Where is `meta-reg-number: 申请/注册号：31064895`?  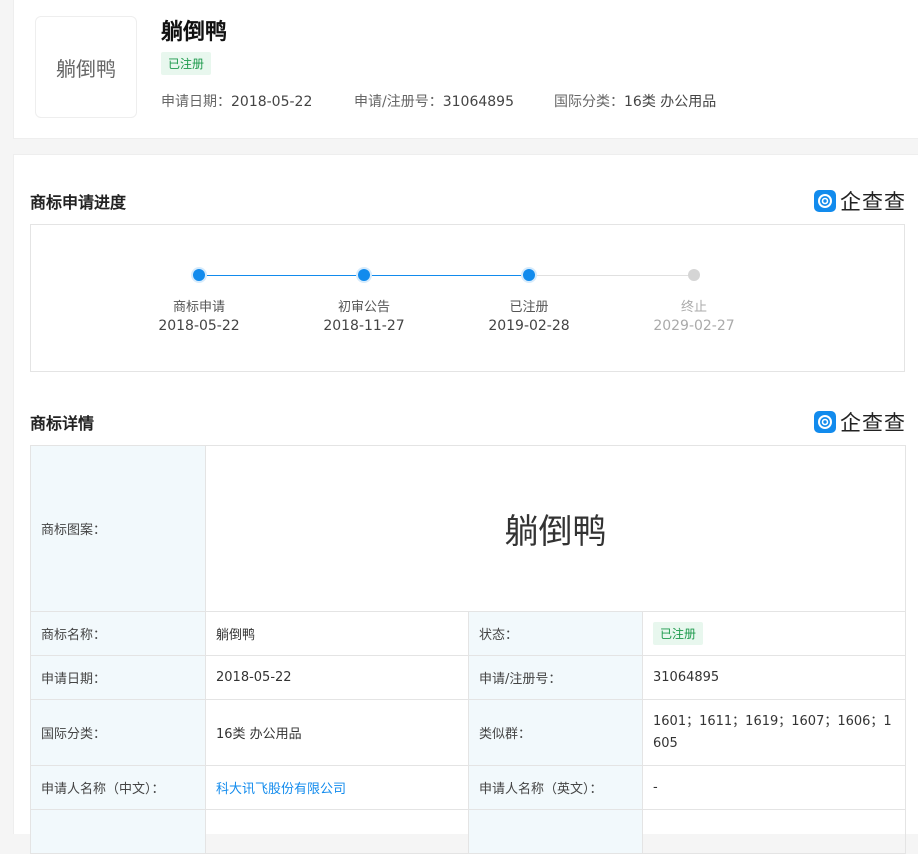
meta-reg-number: 申请/注册号：31064895 is located at coordinates (434, 101).